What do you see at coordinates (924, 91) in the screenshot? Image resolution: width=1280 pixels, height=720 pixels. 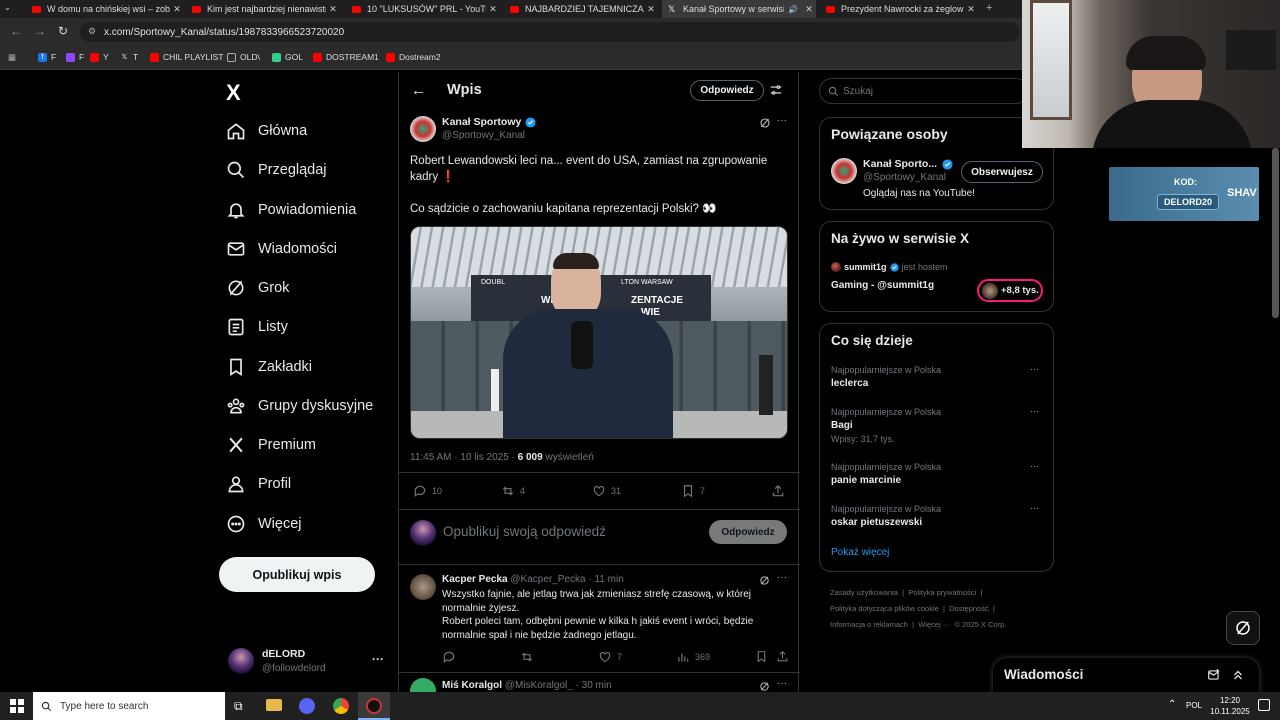 I see `search-input: Szukaj` at bounding box center [924, 91].